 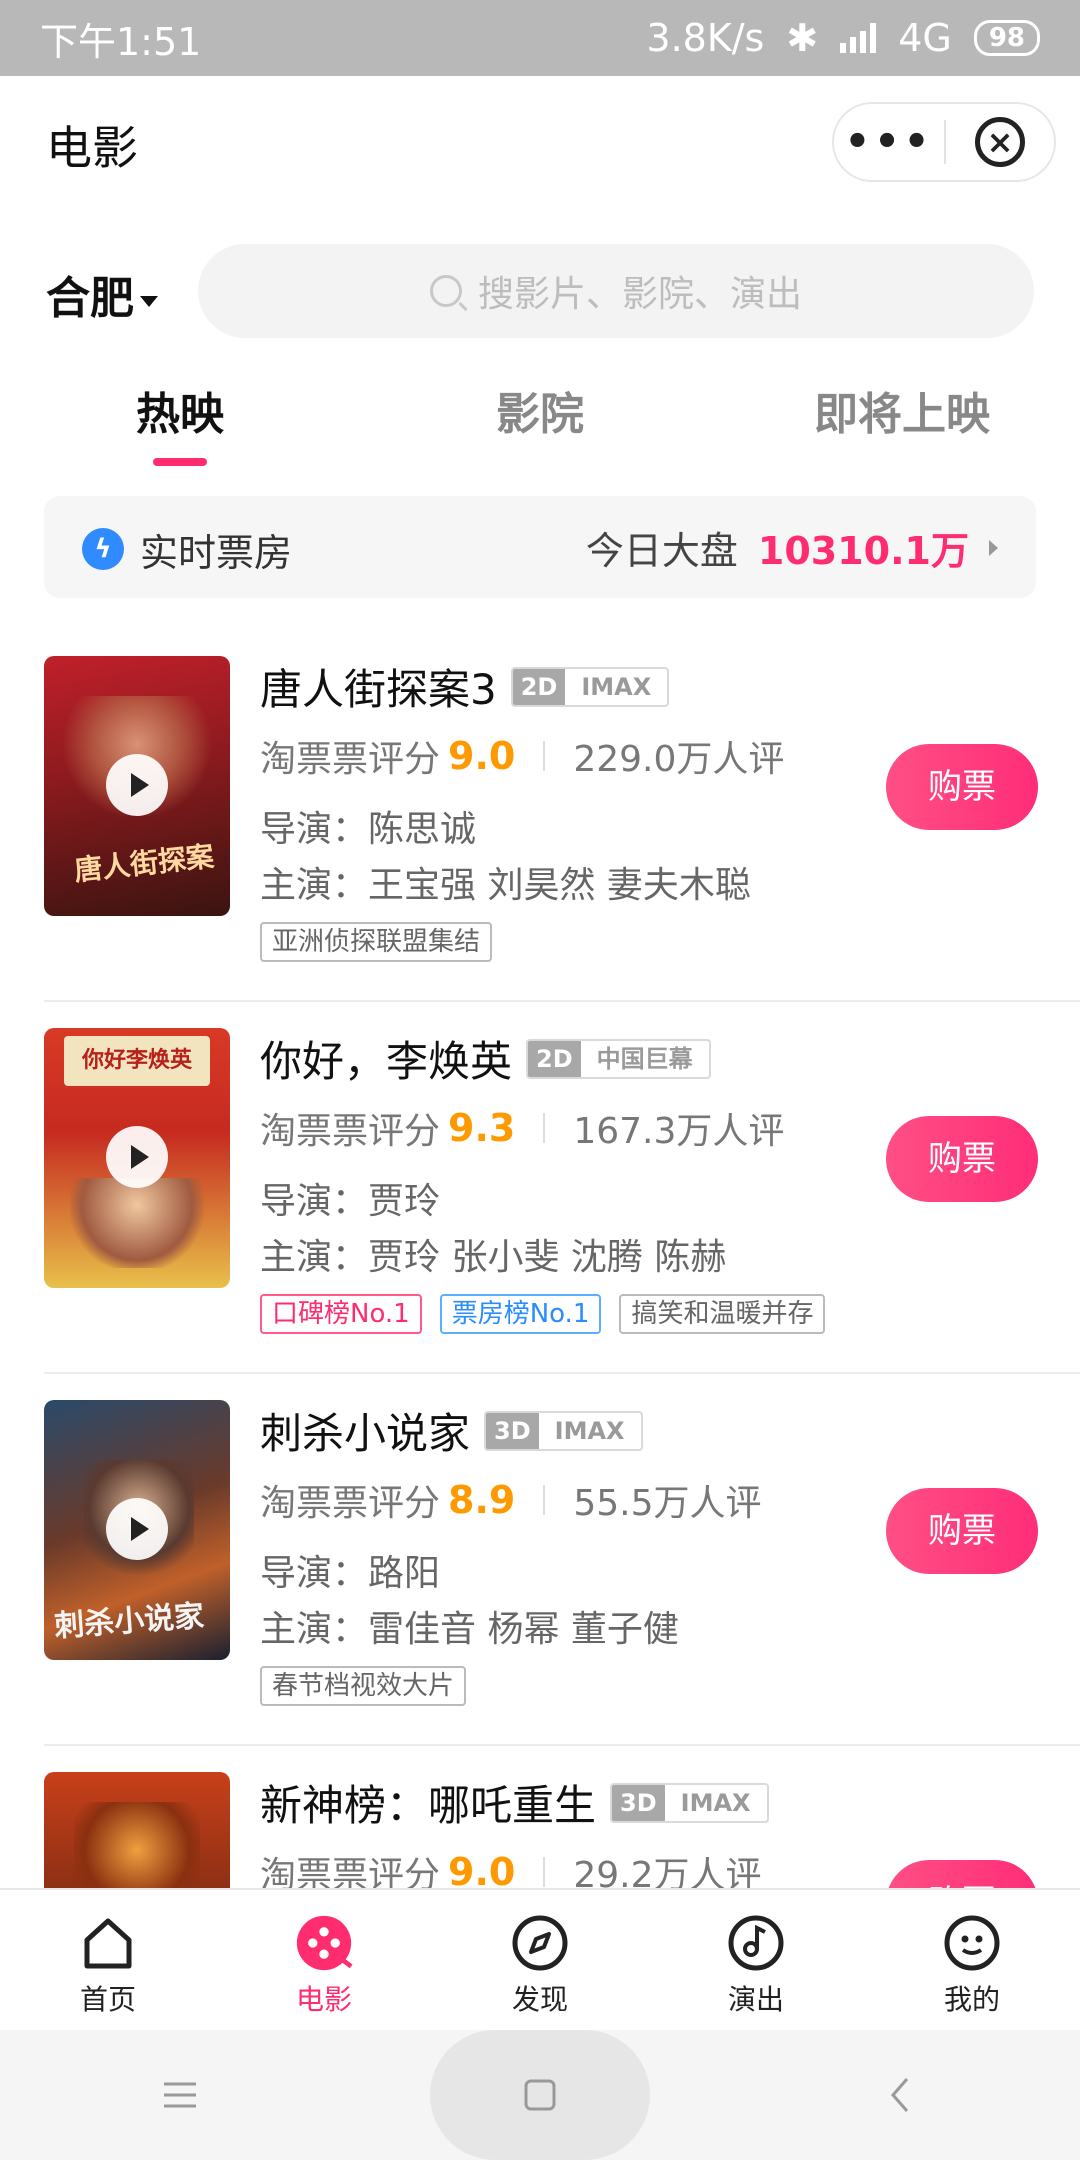 What do you see at coordinates (802, 38) in the screenshot?
I see `bluetooth-icon: ✱` at bounding box center [802, 38].